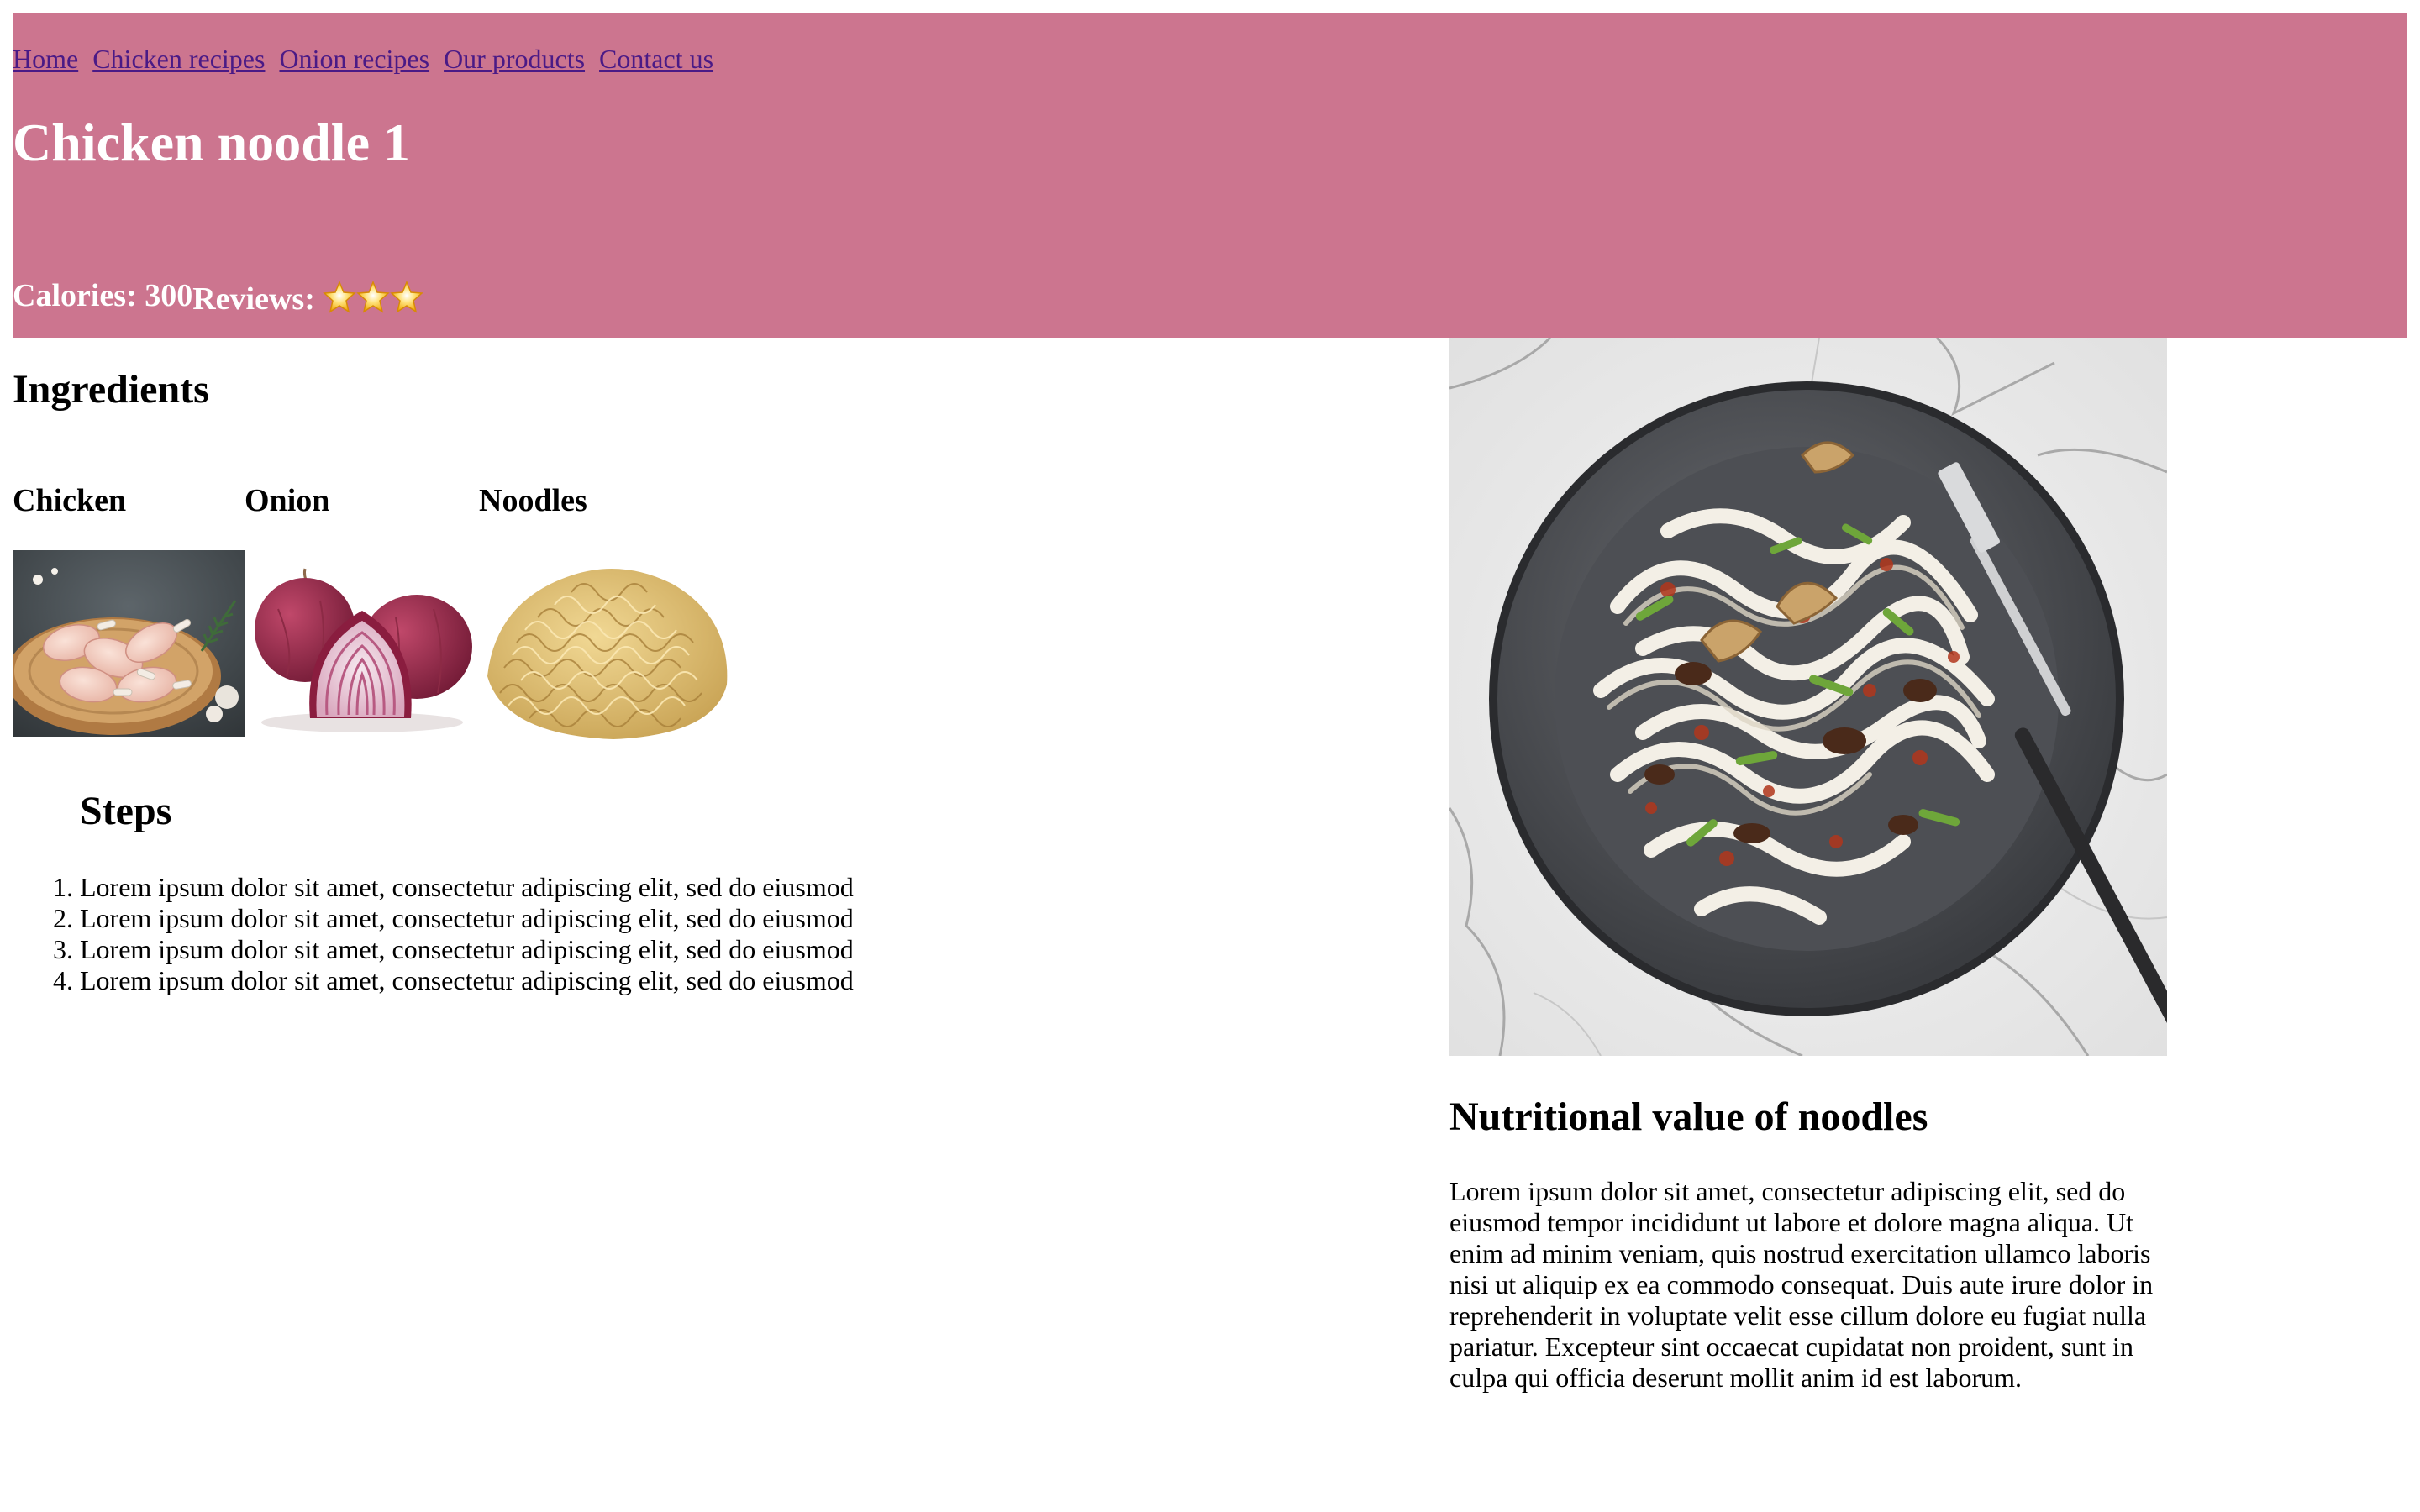  I want to click on calories-label: Calories: 300, so click(103, 295).